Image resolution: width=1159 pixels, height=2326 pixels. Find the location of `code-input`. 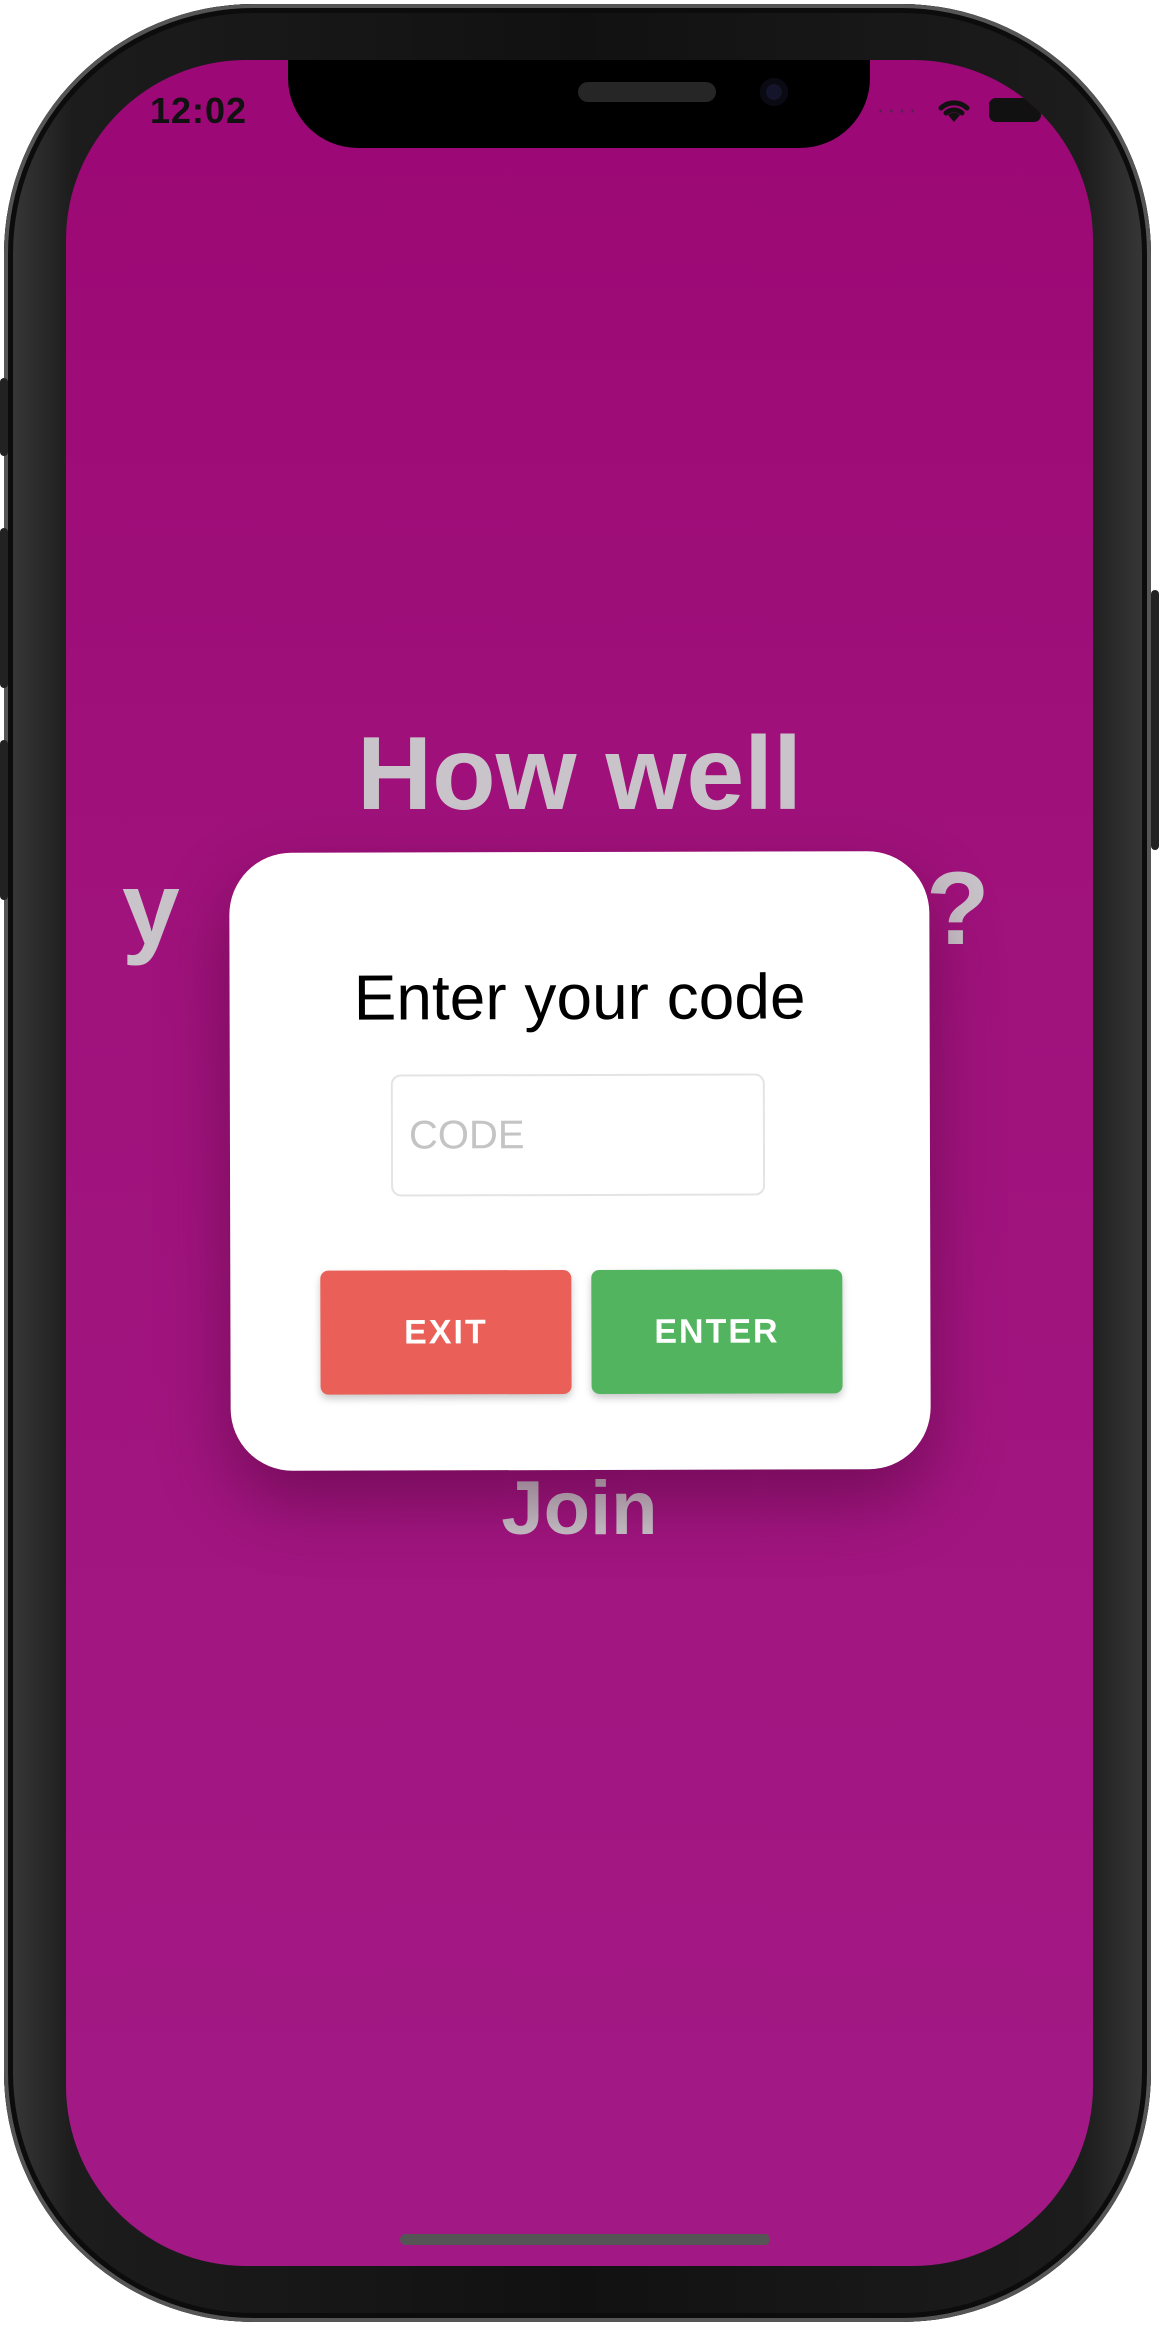

code-input is located at coordinates (578, 1135).